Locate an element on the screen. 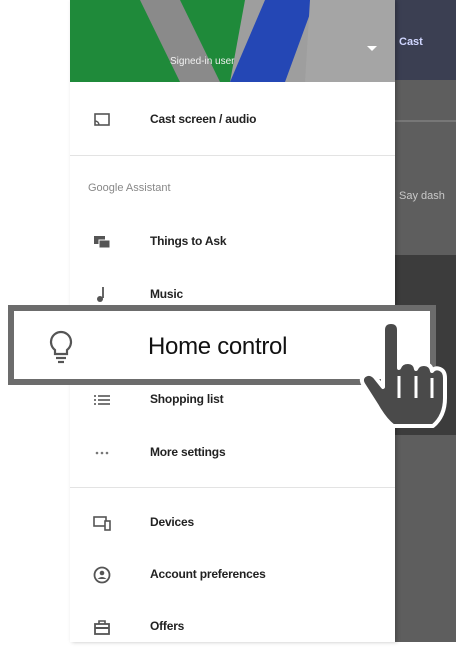  menu-item-cast: Cast screen / audio is located at coordinates (232, 120).